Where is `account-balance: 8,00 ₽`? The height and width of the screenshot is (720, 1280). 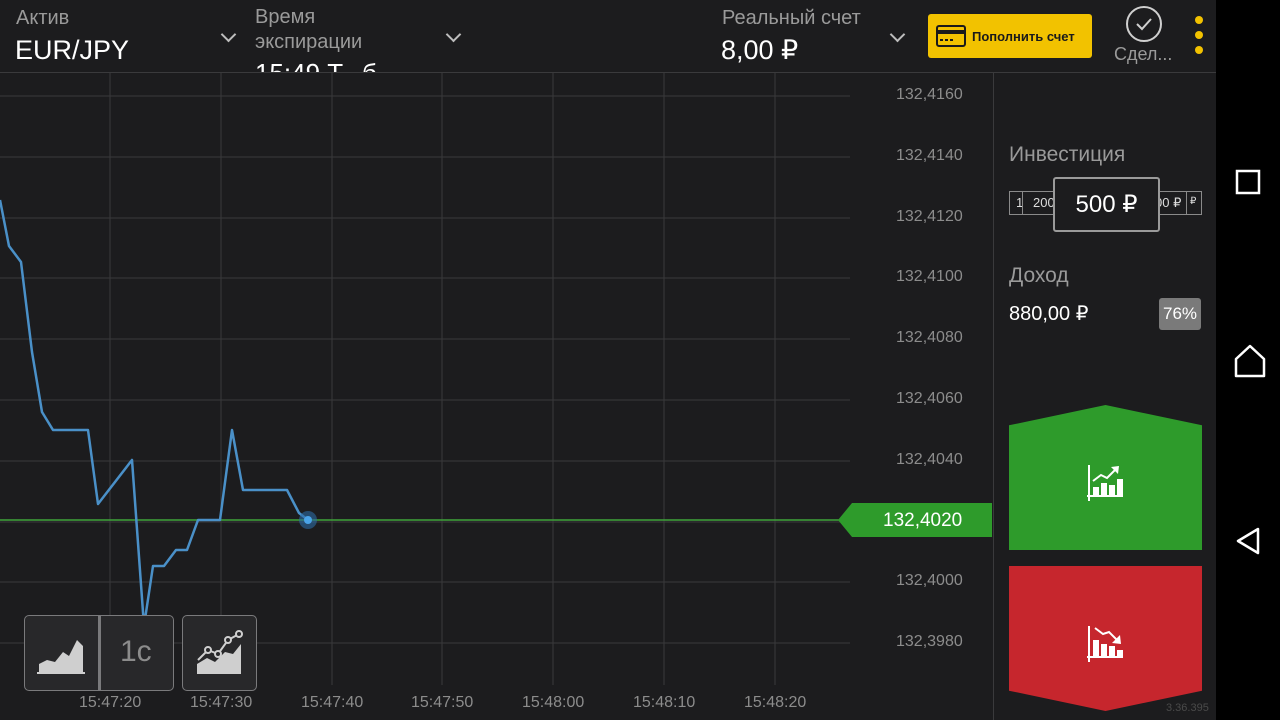
account-balance: 8,00 ₽ is located at coordinates (760, 50).